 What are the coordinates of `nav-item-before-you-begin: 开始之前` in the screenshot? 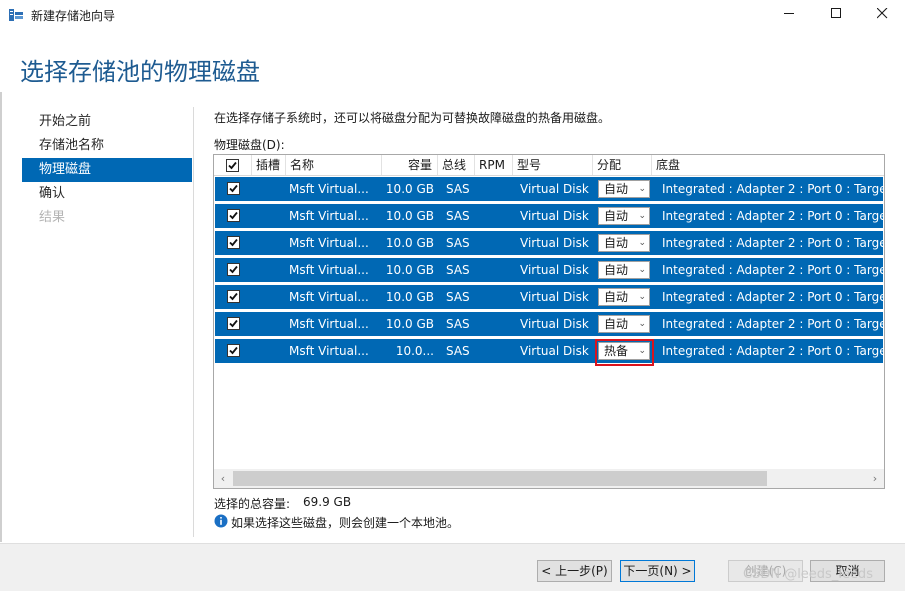 It's located at (107, 122).